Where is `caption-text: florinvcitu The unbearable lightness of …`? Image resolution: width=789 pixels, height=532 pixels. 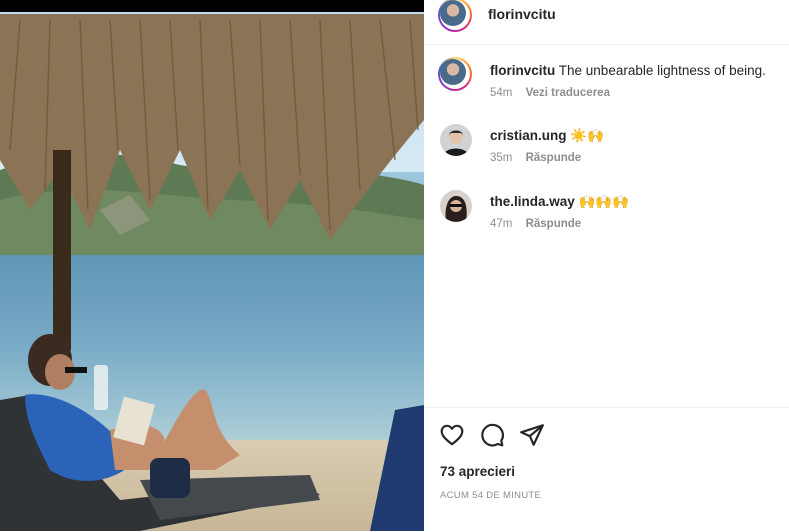
caption-text: florinvcitu The unbearable lightness of … is located at coordinates (628, 70).